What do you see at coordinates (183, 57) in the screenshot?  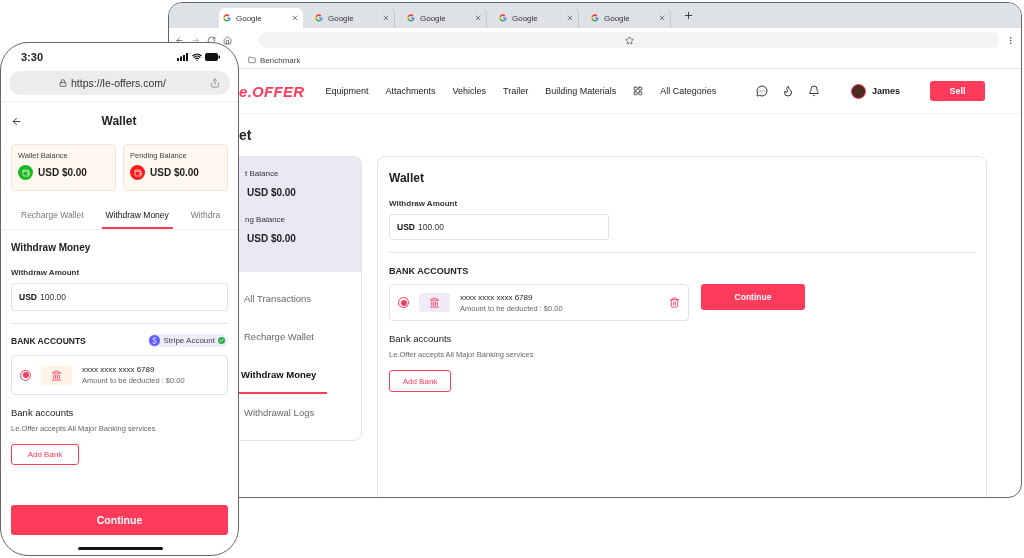 I see `signal-icon` at bounding box center [183, 57].